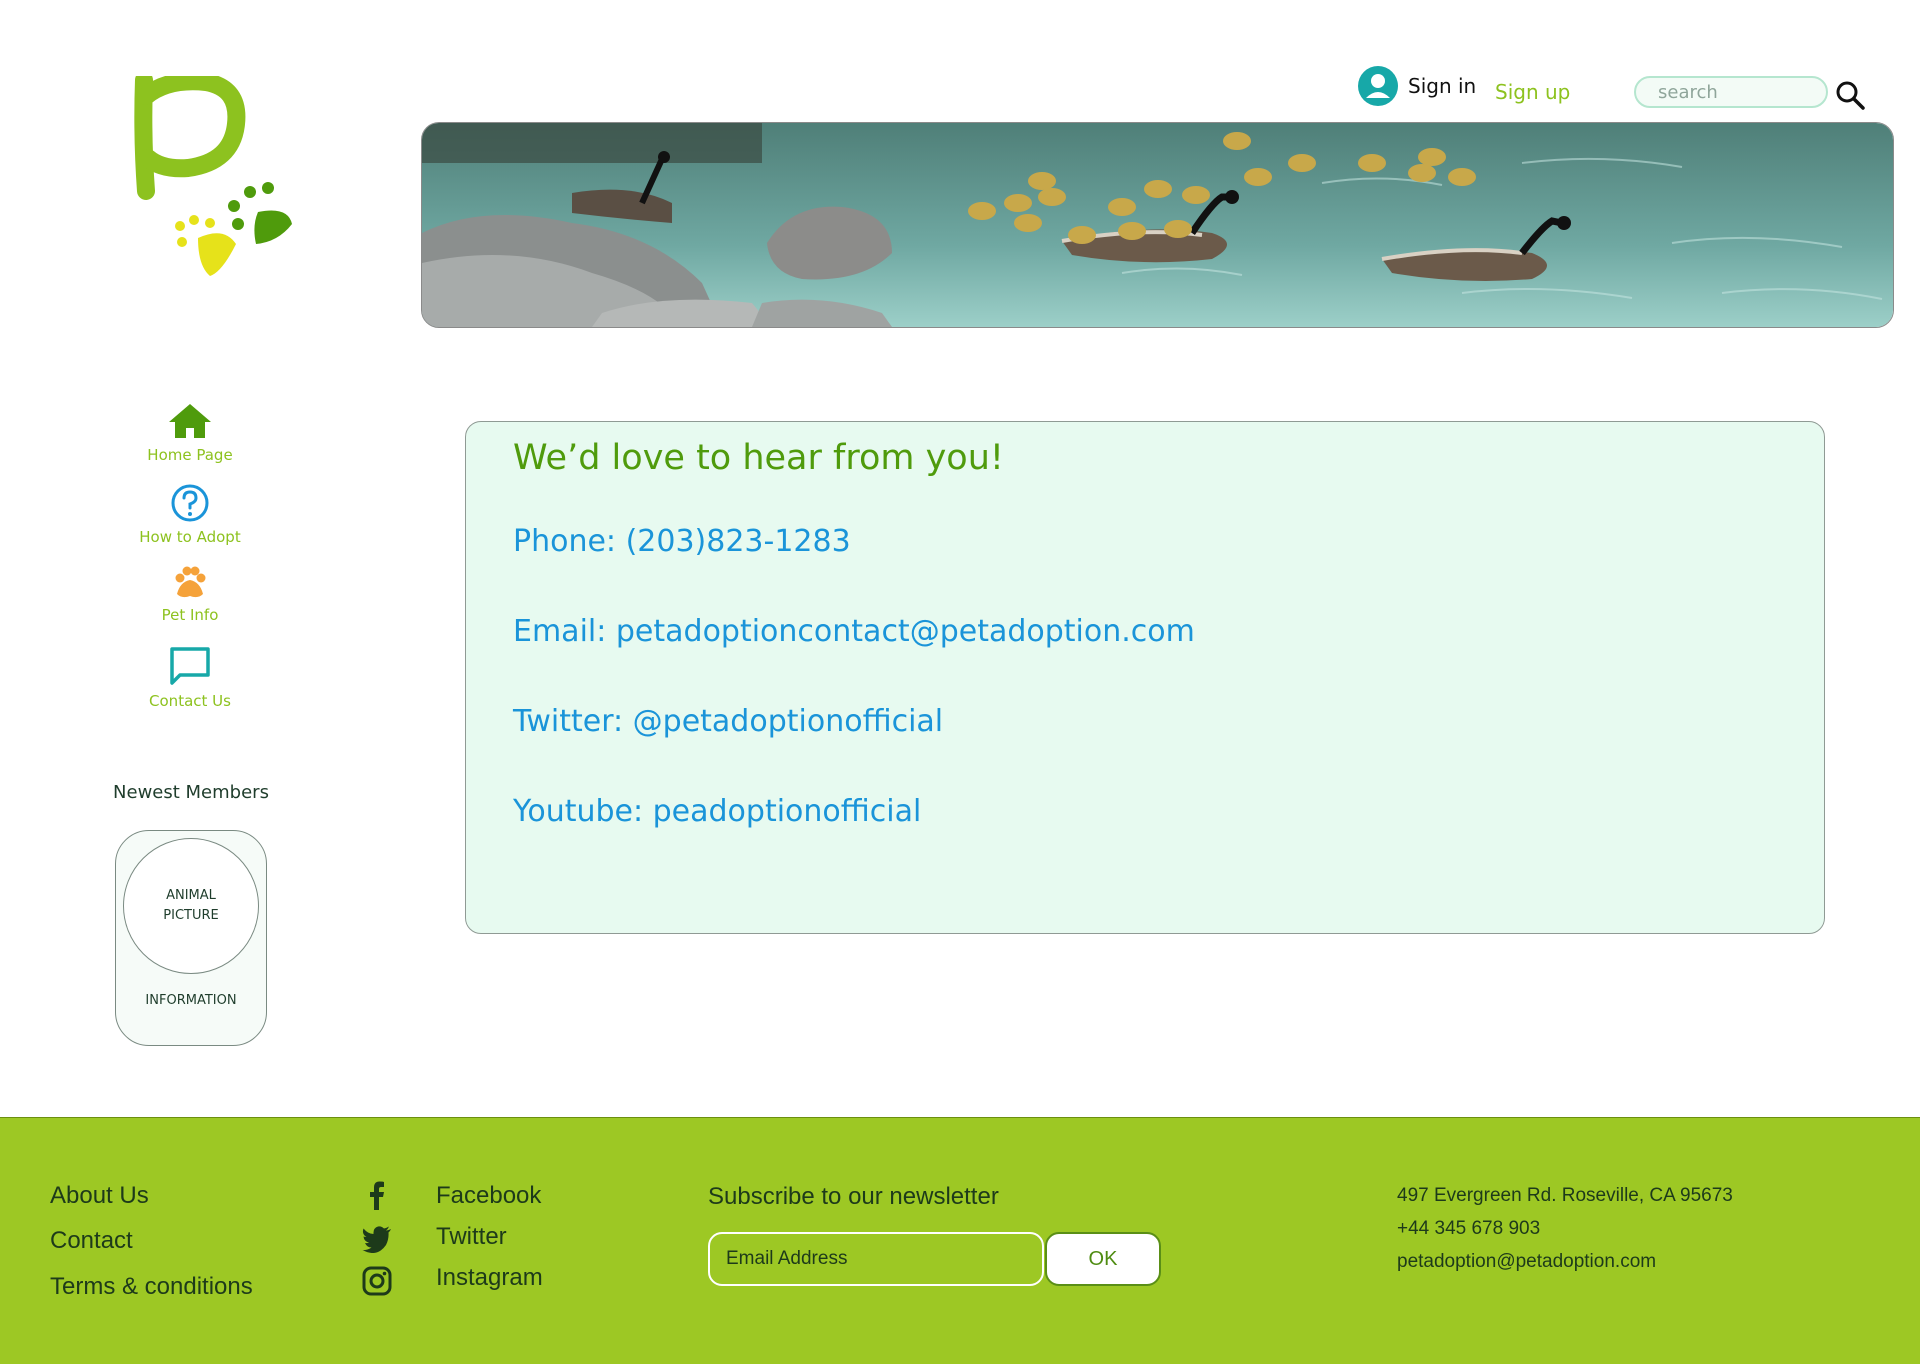 This screenshot has width=1920, height=1364. I want to click on member-picture-label: ANIMAL PICTURE, so click(191, 905).